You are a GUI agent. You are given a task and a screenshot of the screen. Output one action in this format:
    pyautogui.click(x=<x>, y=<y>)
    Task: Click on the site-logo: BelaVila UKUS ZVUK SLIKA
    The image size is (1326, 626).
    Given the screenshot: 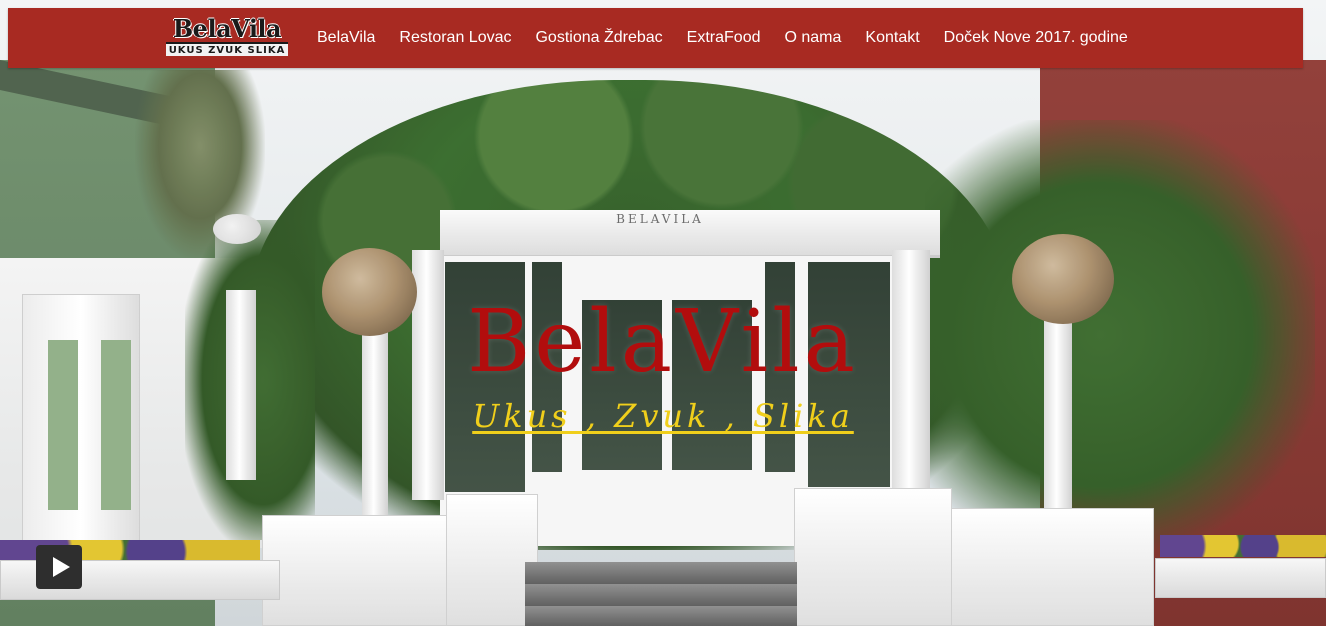 What is the action you would take?
    pyautogui.click(x=227, y=36)
    